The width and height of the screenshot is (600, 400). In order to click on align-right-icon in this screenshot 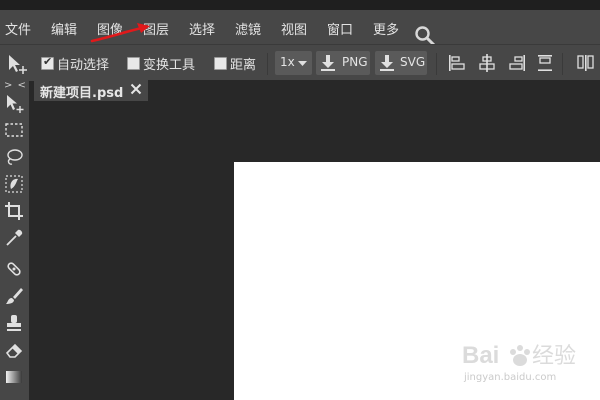, I will do `click(517, 63)`.